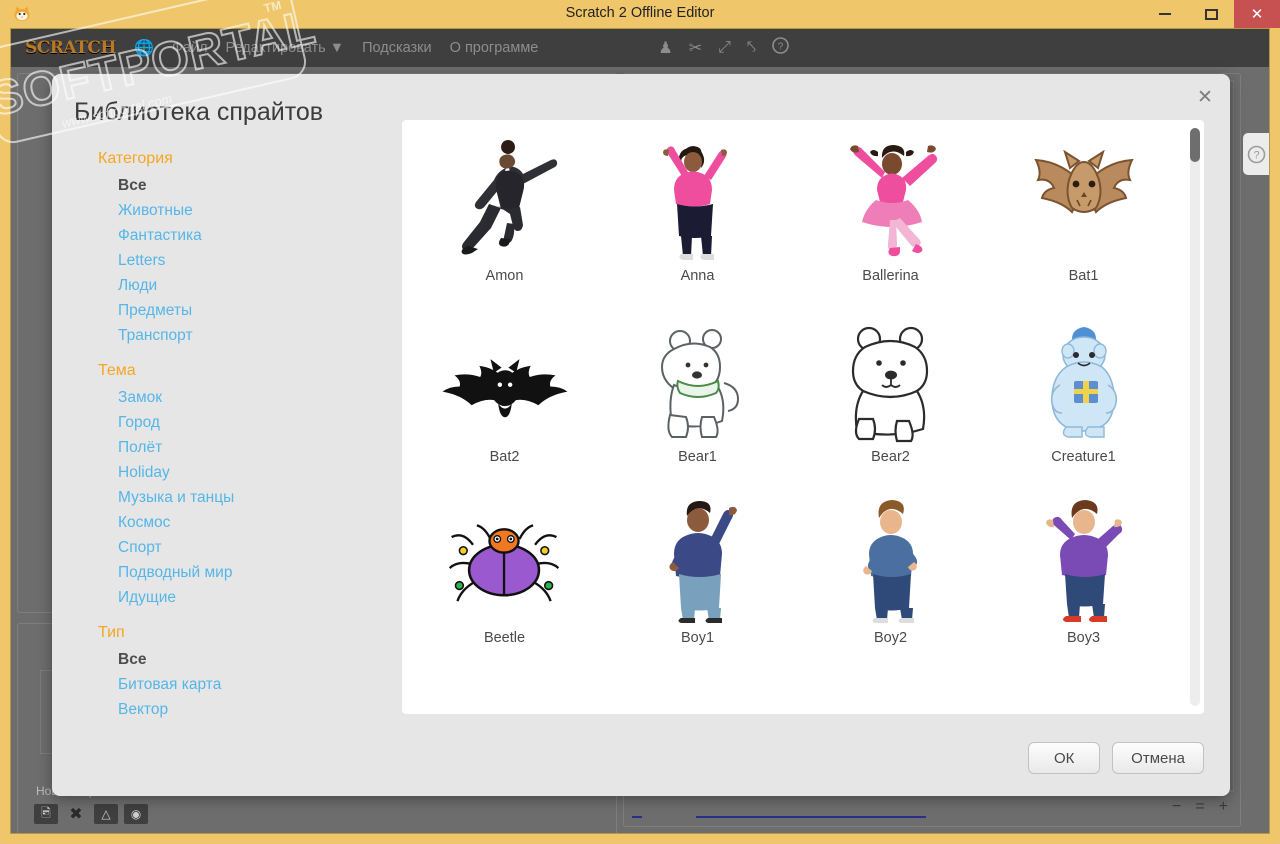  Describe the element at coordinates (504, 401) in the screenshot. I see `sprite-cell: Bat2` at that location.